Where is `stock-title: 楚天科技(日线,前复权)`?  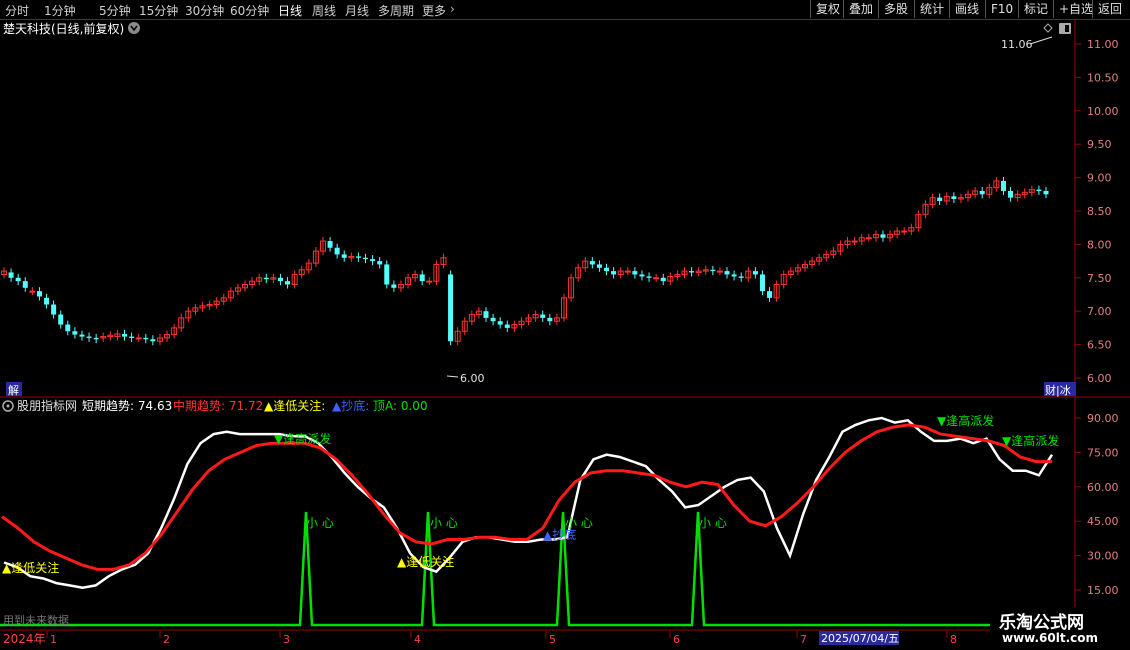
stock-title: 楚天科技(日线,前复权) is located at coordinates (63, 28).